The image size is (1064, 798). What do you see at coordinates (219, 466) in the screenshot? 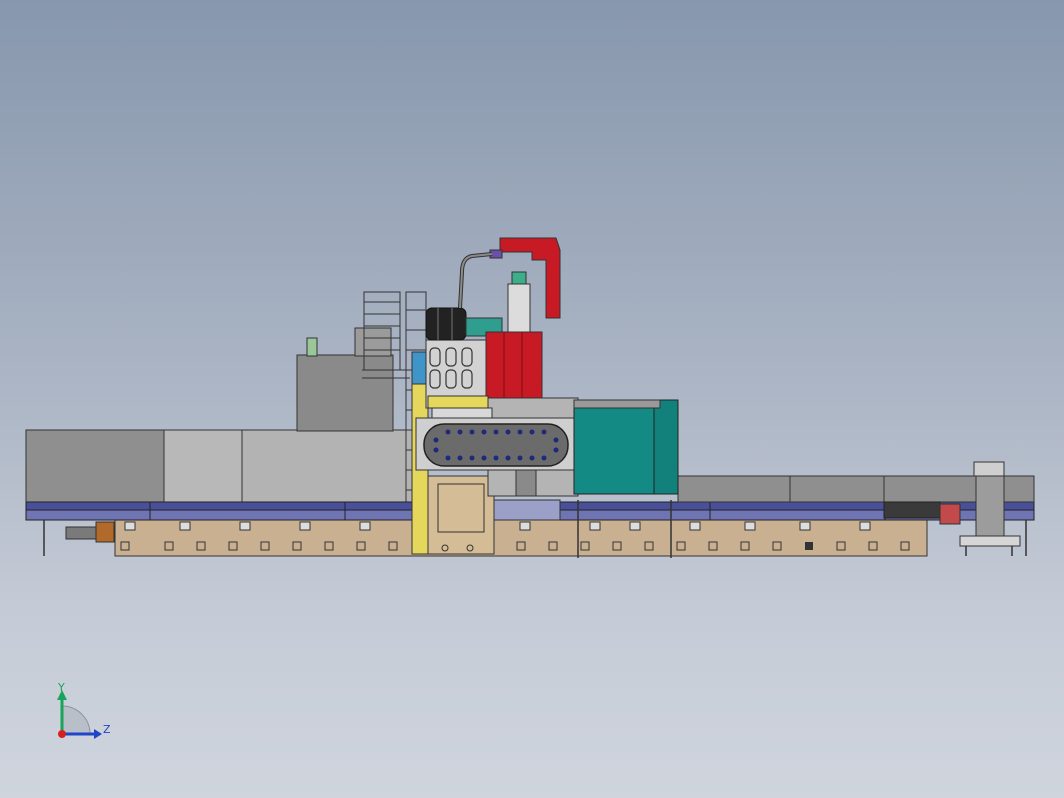
I see `left-enclosure-guard` at bounding box center [219, 466].